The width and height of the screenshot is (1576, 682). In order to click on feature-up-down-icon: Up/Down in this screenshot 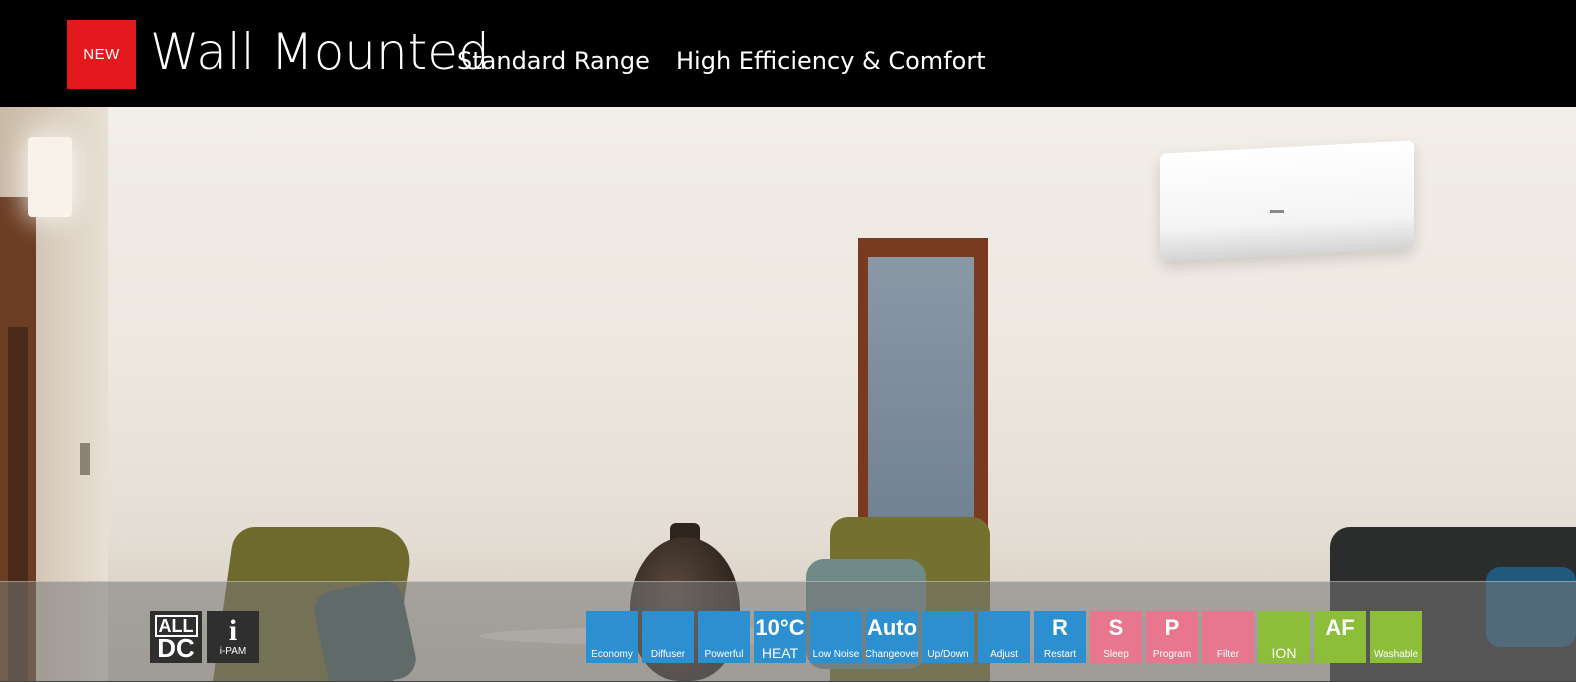, I will do `click(948, 637)`.